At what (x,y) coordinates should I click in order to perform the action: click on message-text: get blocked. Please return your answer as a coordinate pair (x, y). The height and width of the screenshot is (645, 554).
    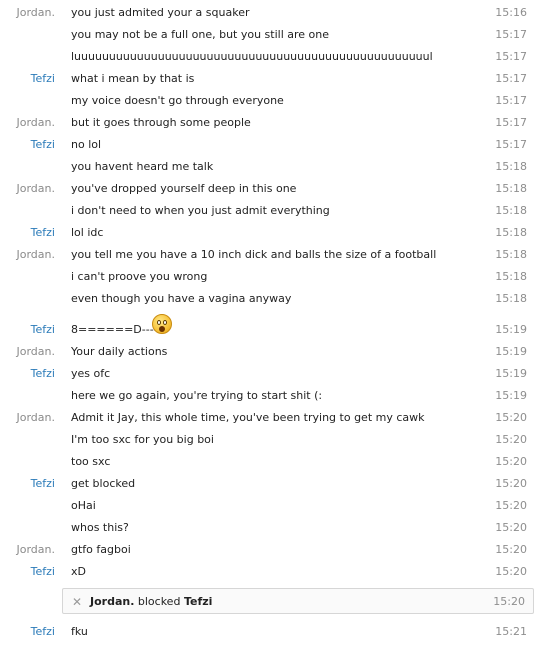
    Looking at the image, I should click on (103, 483).